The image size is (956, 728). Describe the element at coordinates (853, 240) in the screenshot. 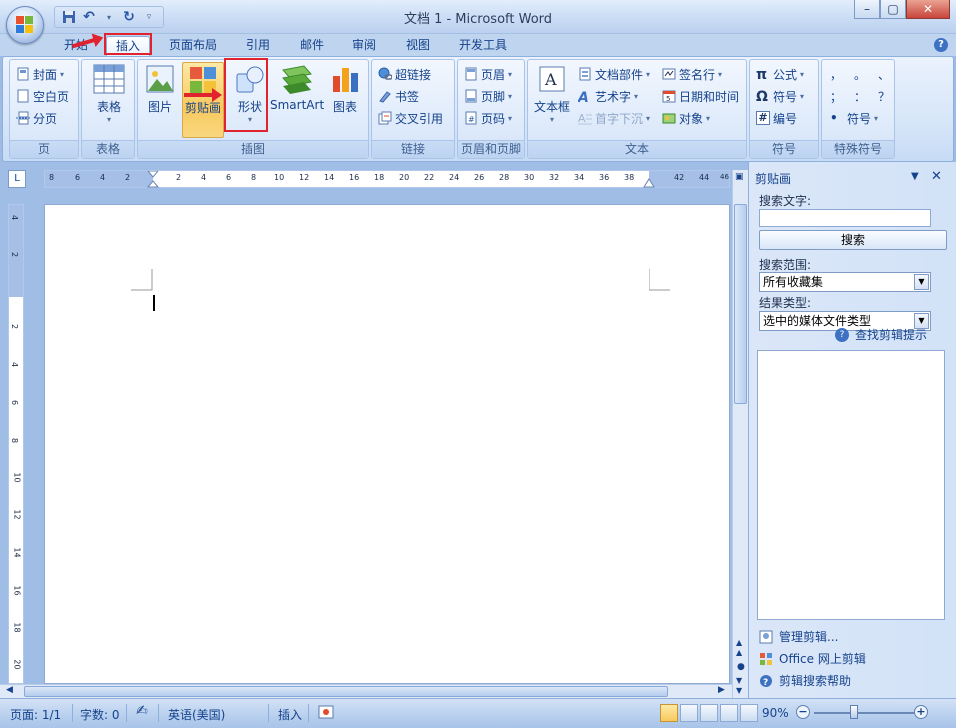

I see `search-button: 搜索` at that location.